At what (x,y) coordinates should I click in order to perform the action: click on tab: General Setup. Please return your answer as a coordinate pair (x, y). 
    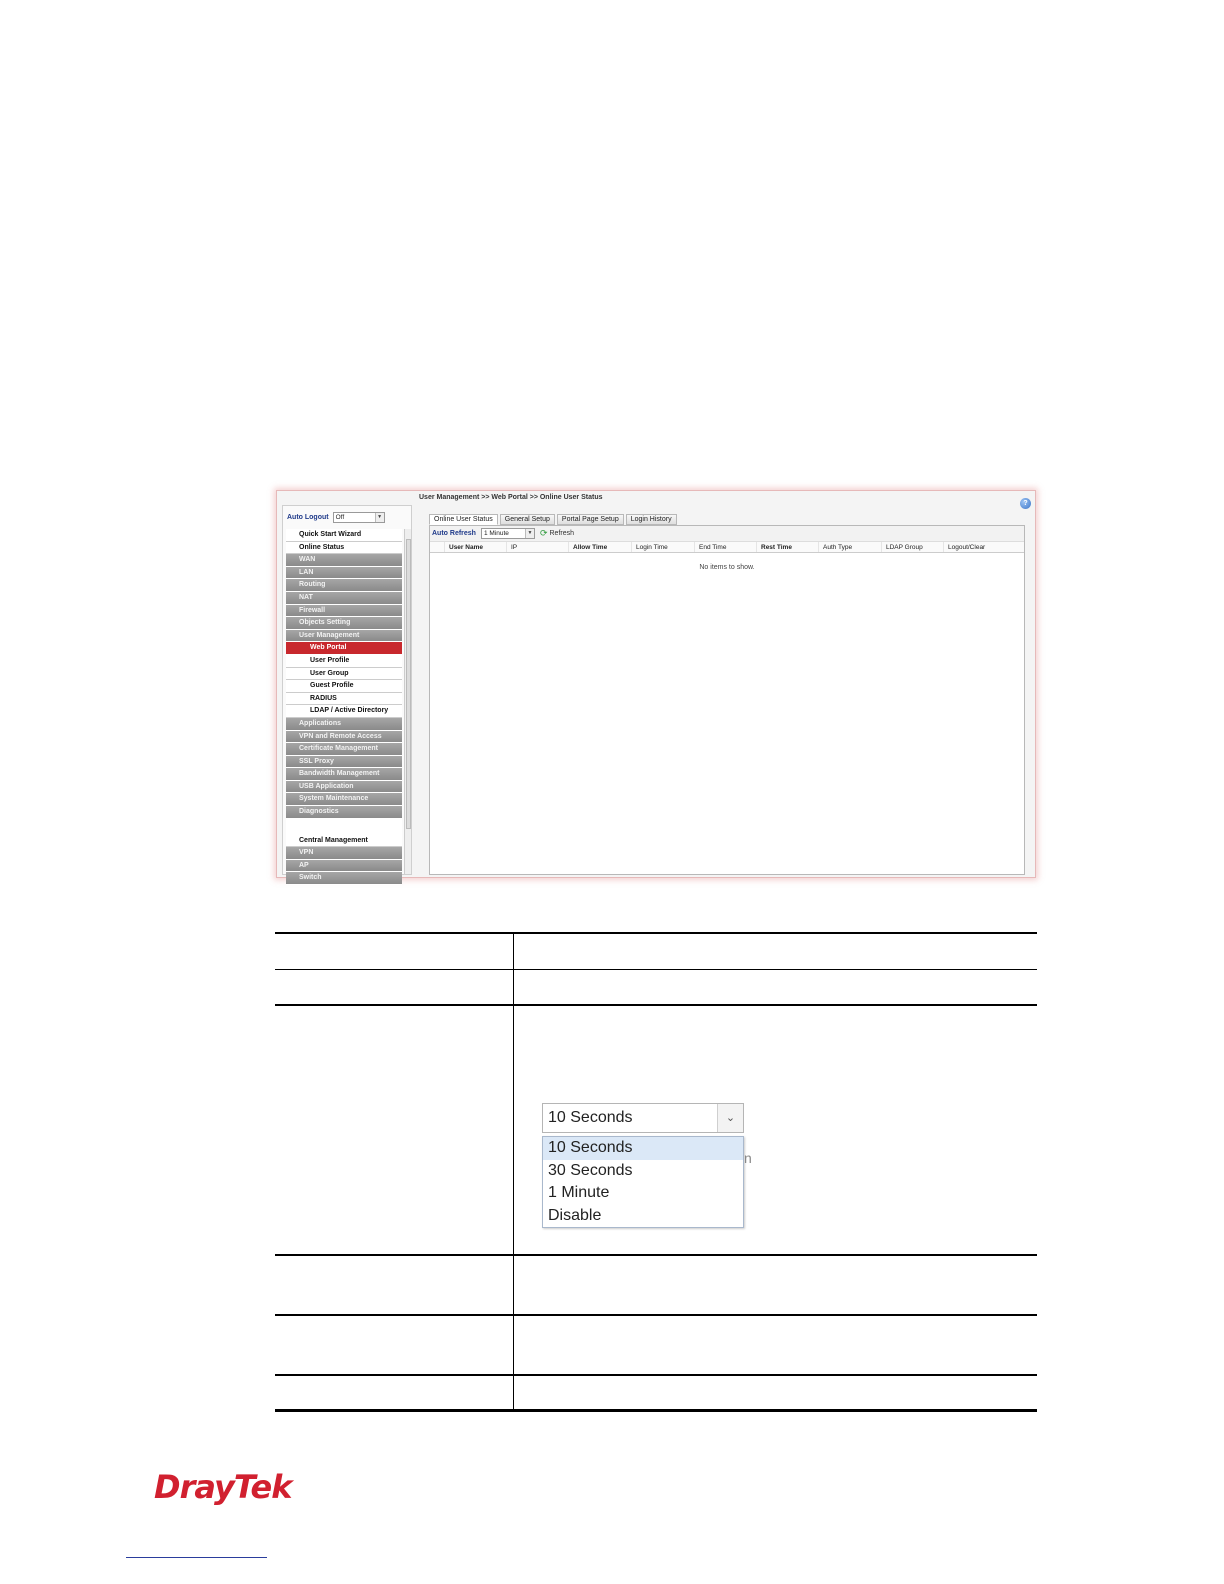
    Looking at the image, I should click on (527, 519).